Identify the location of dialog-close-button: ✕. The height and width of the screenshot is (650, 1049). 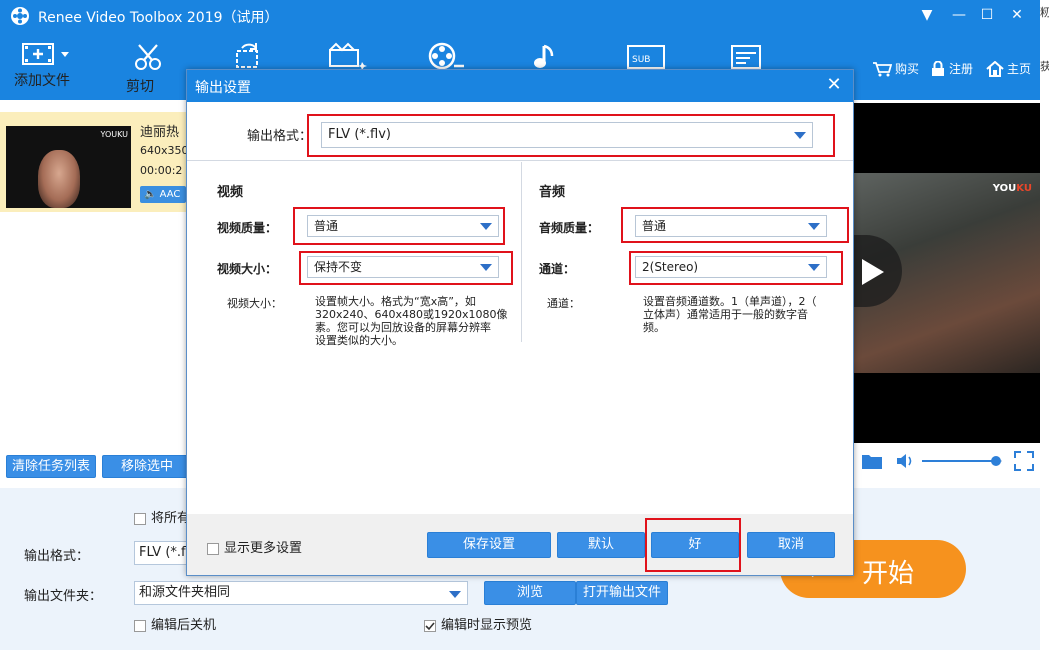
(834, 85).